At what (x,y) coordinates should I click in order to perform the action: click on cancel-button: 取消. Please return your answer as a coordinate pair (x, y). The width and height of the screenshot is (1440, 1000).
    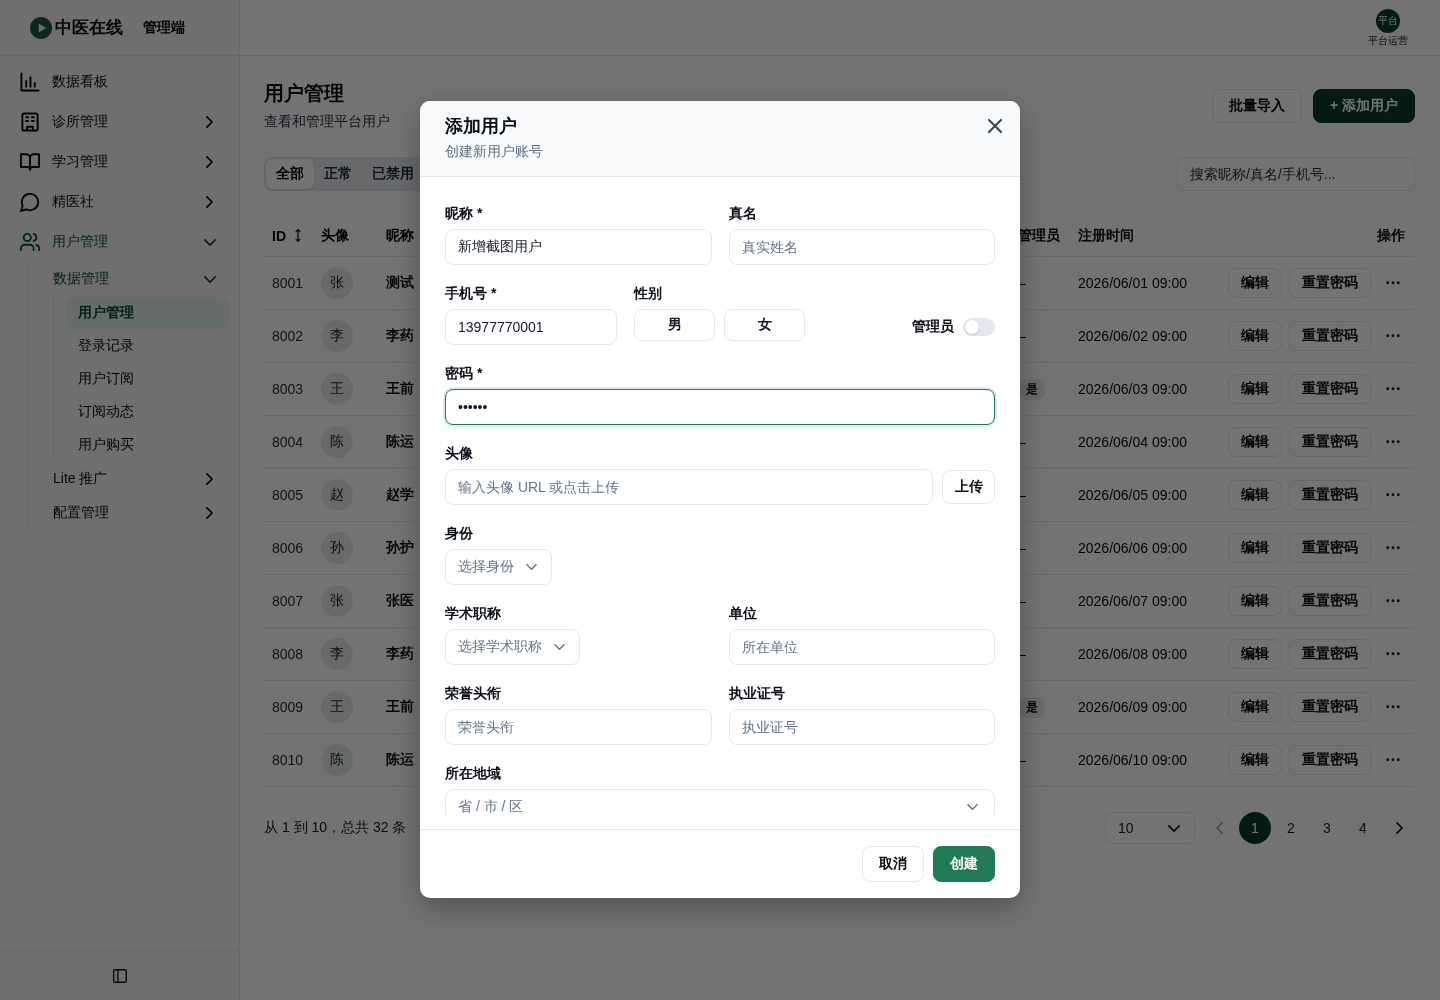
    Looking at the image, I should click on (893, 864).